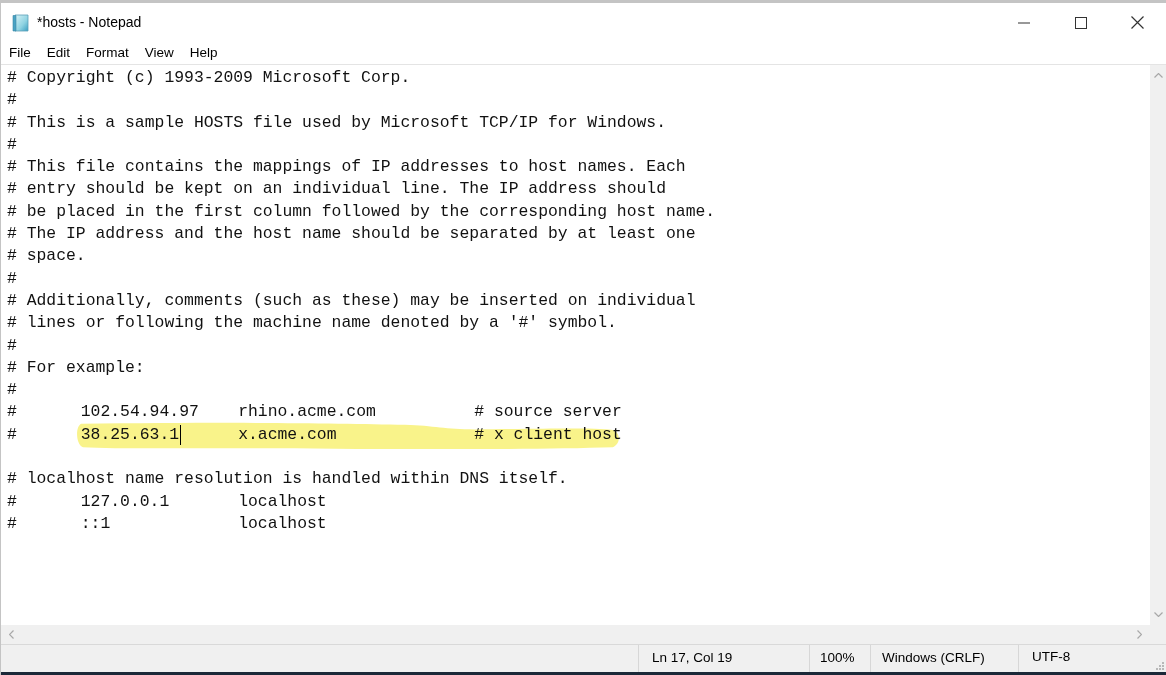  Describe the element at coordinates (125, 501) in the screenshot. I see `ip-address: 127.0.0.1` at that location.